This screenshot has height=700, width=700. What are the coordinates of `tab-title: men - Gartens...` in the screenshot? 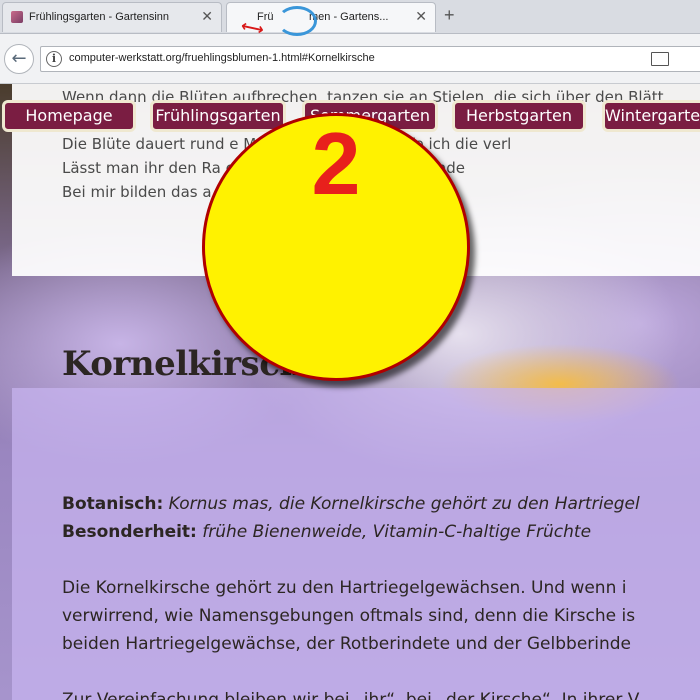 It's located at (349, 17).